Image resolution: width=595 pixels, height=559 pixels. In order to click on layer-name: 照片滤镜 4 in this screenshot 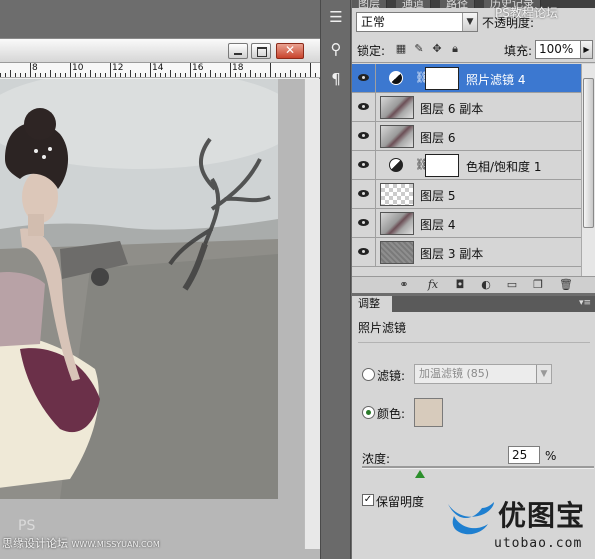, I will do `click(496, 80)`.